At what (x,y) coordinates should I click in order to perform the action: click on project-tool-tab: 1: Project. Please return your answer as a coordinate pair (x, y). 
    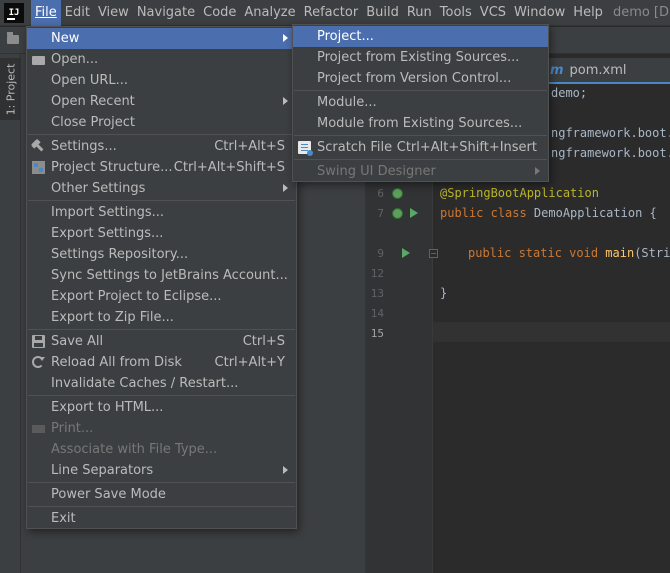
    Looking at the image, I should click on (10, 89).